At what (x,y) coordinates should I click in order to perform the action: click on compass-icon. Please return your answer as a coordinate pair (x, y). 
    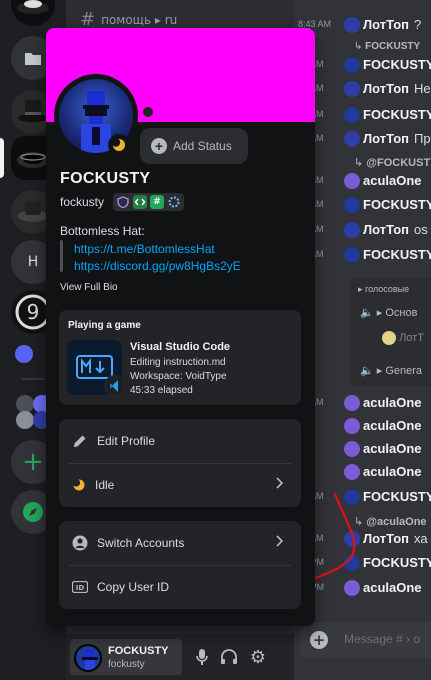
    Looking at the image, I should click on (33, 512).